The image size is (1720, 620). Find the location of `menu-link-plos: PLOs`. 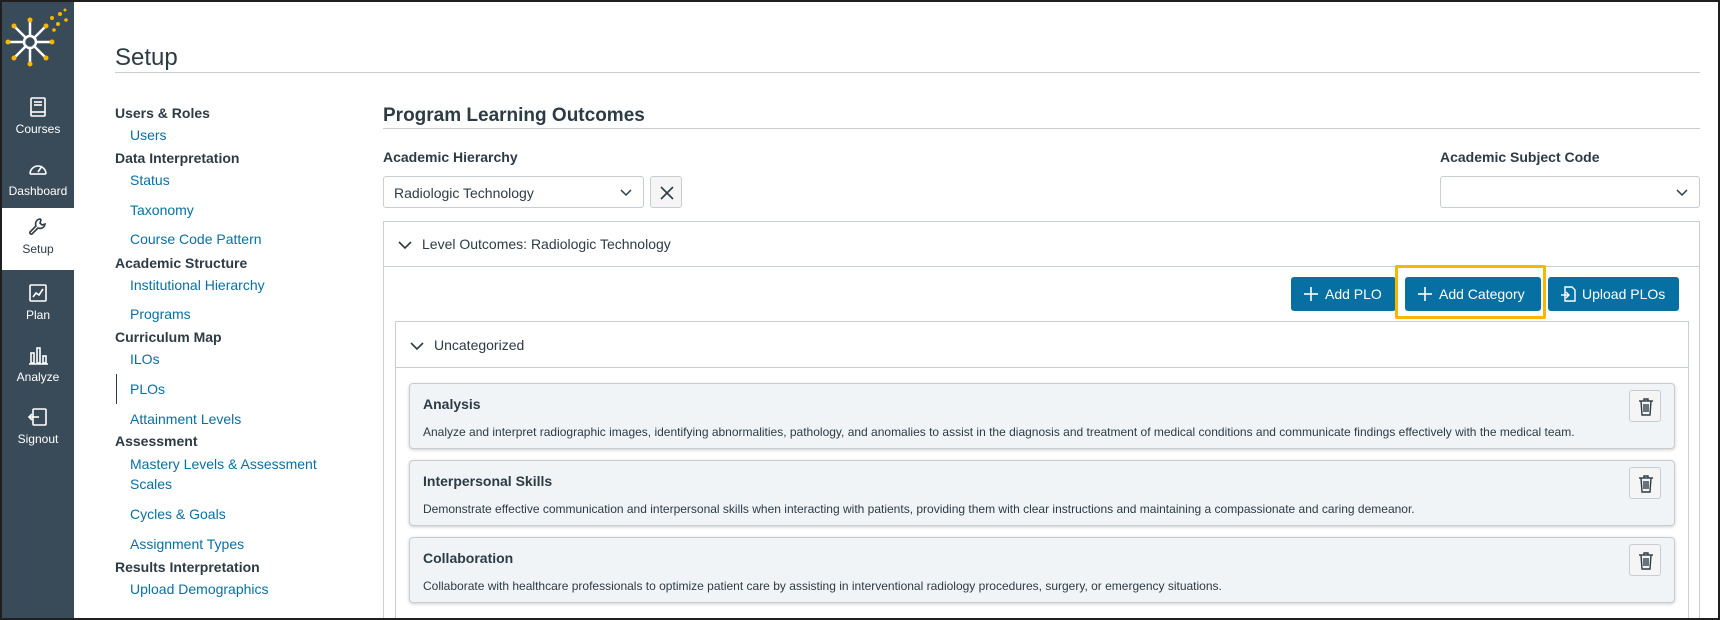

menu-link-plos: PLOs is located at coordinates (147, 389).